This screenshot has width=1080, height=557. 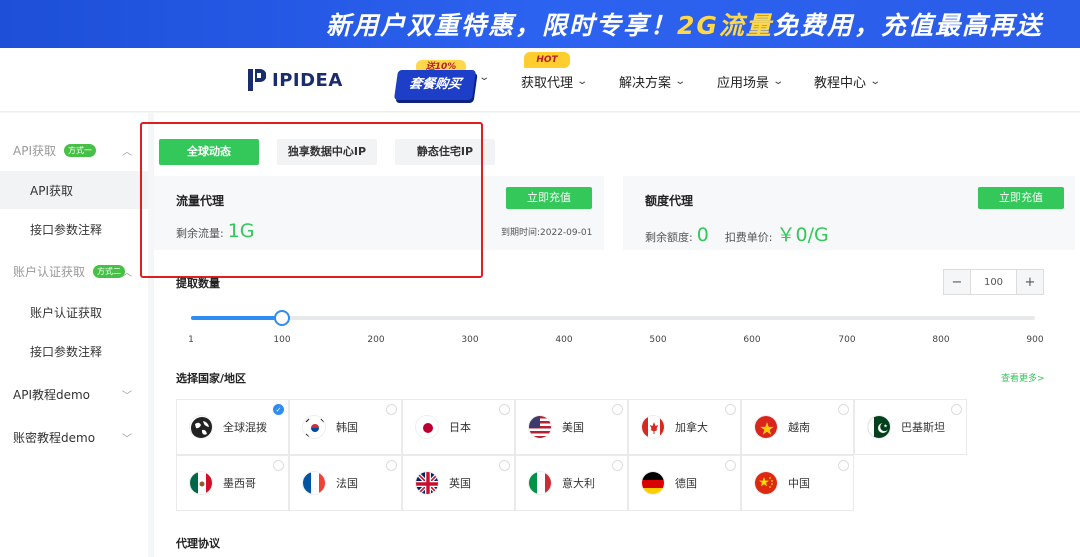 I want to click on logo-icon, so click(x=257, y=80).